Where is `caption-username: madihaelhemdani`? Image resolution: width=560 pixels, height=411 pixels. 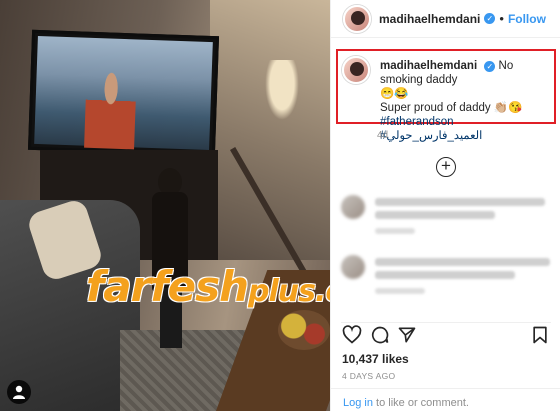 caption-username: madihaelhemdani is located at coordinates (428, 66).